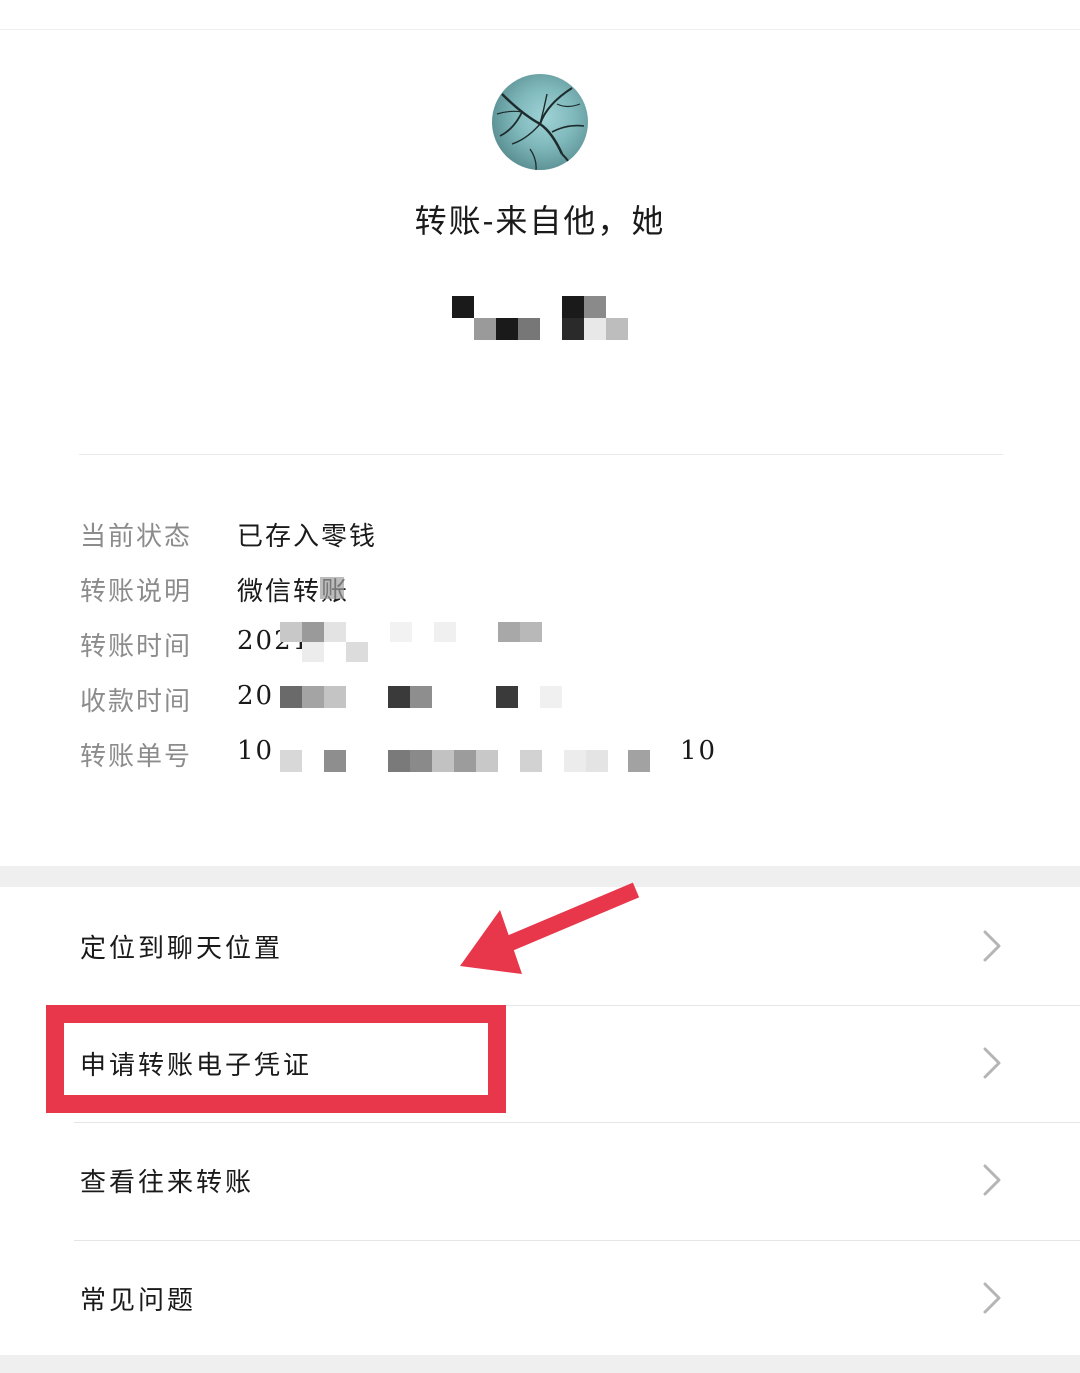 This screenshot has height=1373, width=1080. Describe the element at coordinates (182, 949) in the screenshot. I see `menu-label: 定位到聊天位置` at that location.